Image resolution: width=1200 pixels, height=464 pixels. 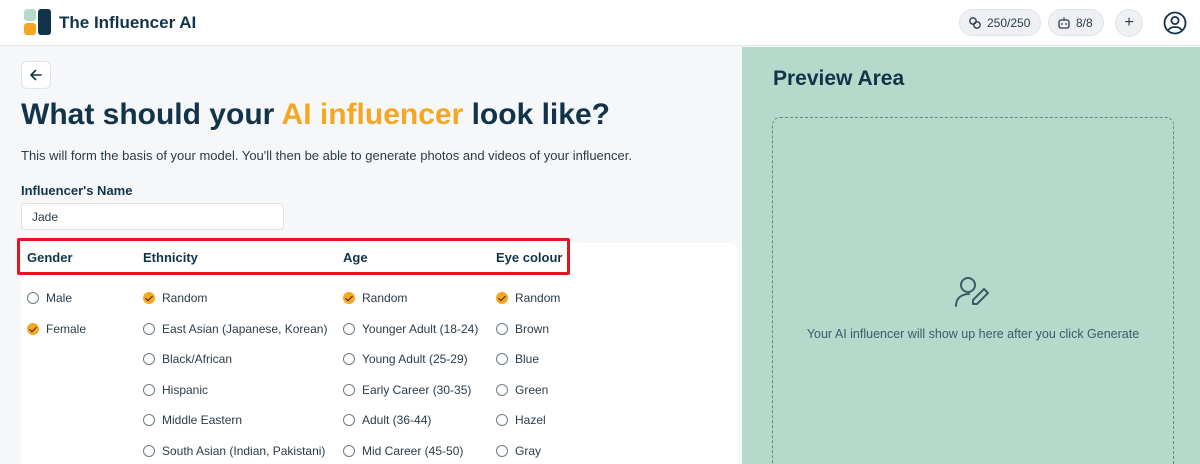 I want to click on gender-option: Male, so click(x=49, y=298).